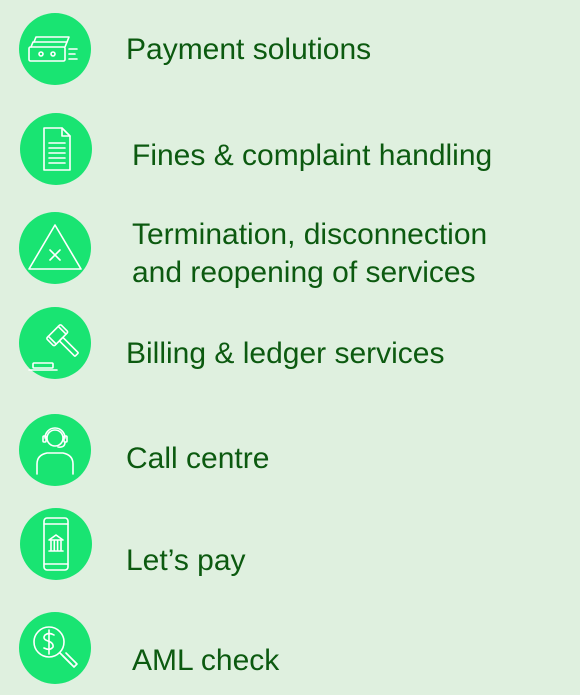  I want to click on document-icon, so click(56, 149).